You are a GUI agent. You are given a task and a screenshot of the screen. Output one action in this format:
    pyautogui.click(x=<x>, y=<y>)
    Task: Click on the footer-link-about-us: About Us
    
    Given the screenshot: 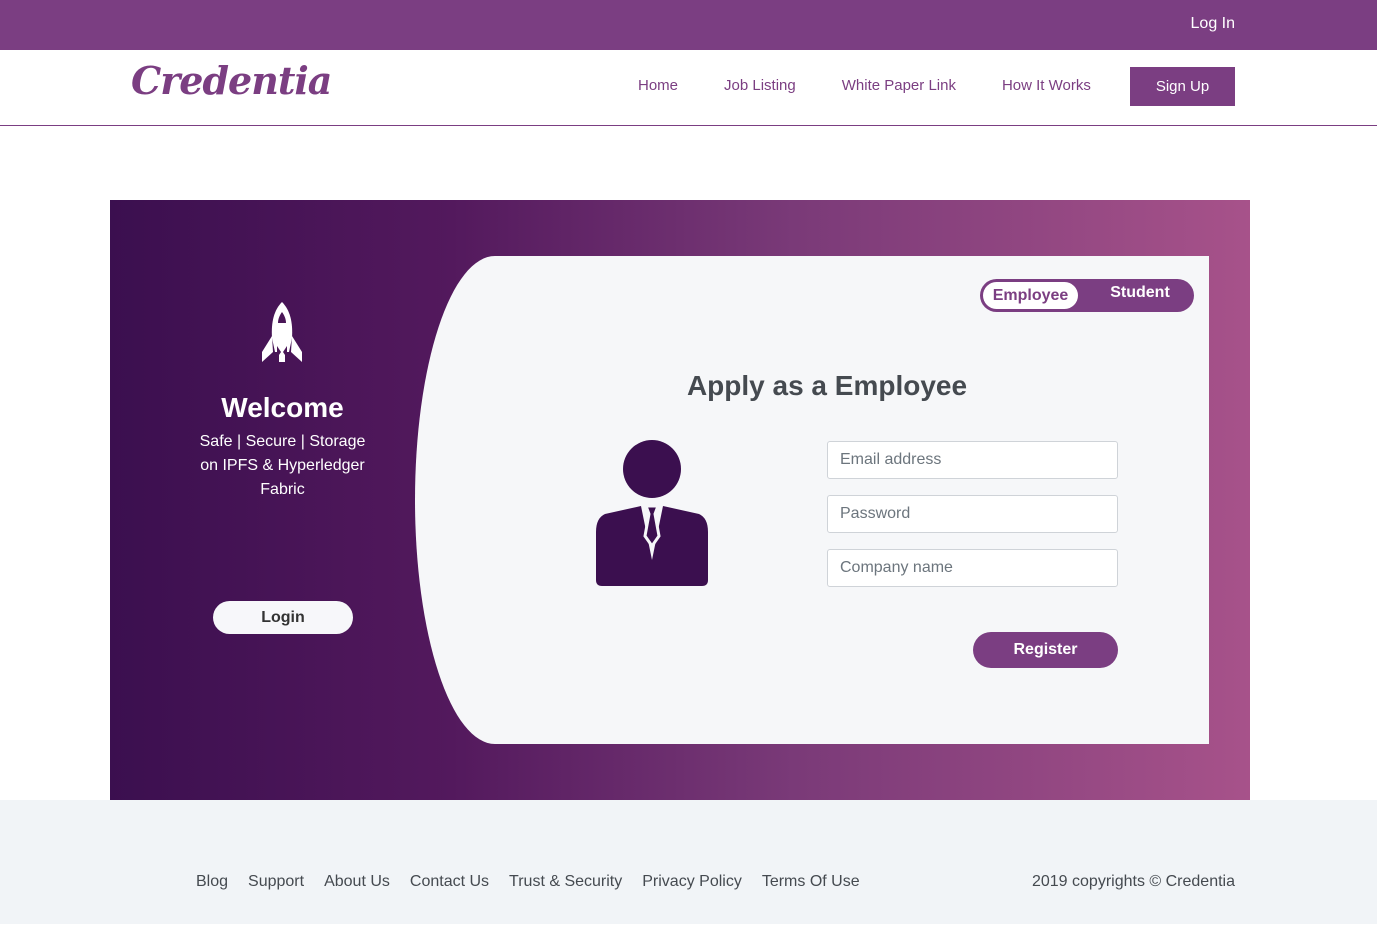 What is the action you would take?
    pyautogui.click(x=357, y=882)
    